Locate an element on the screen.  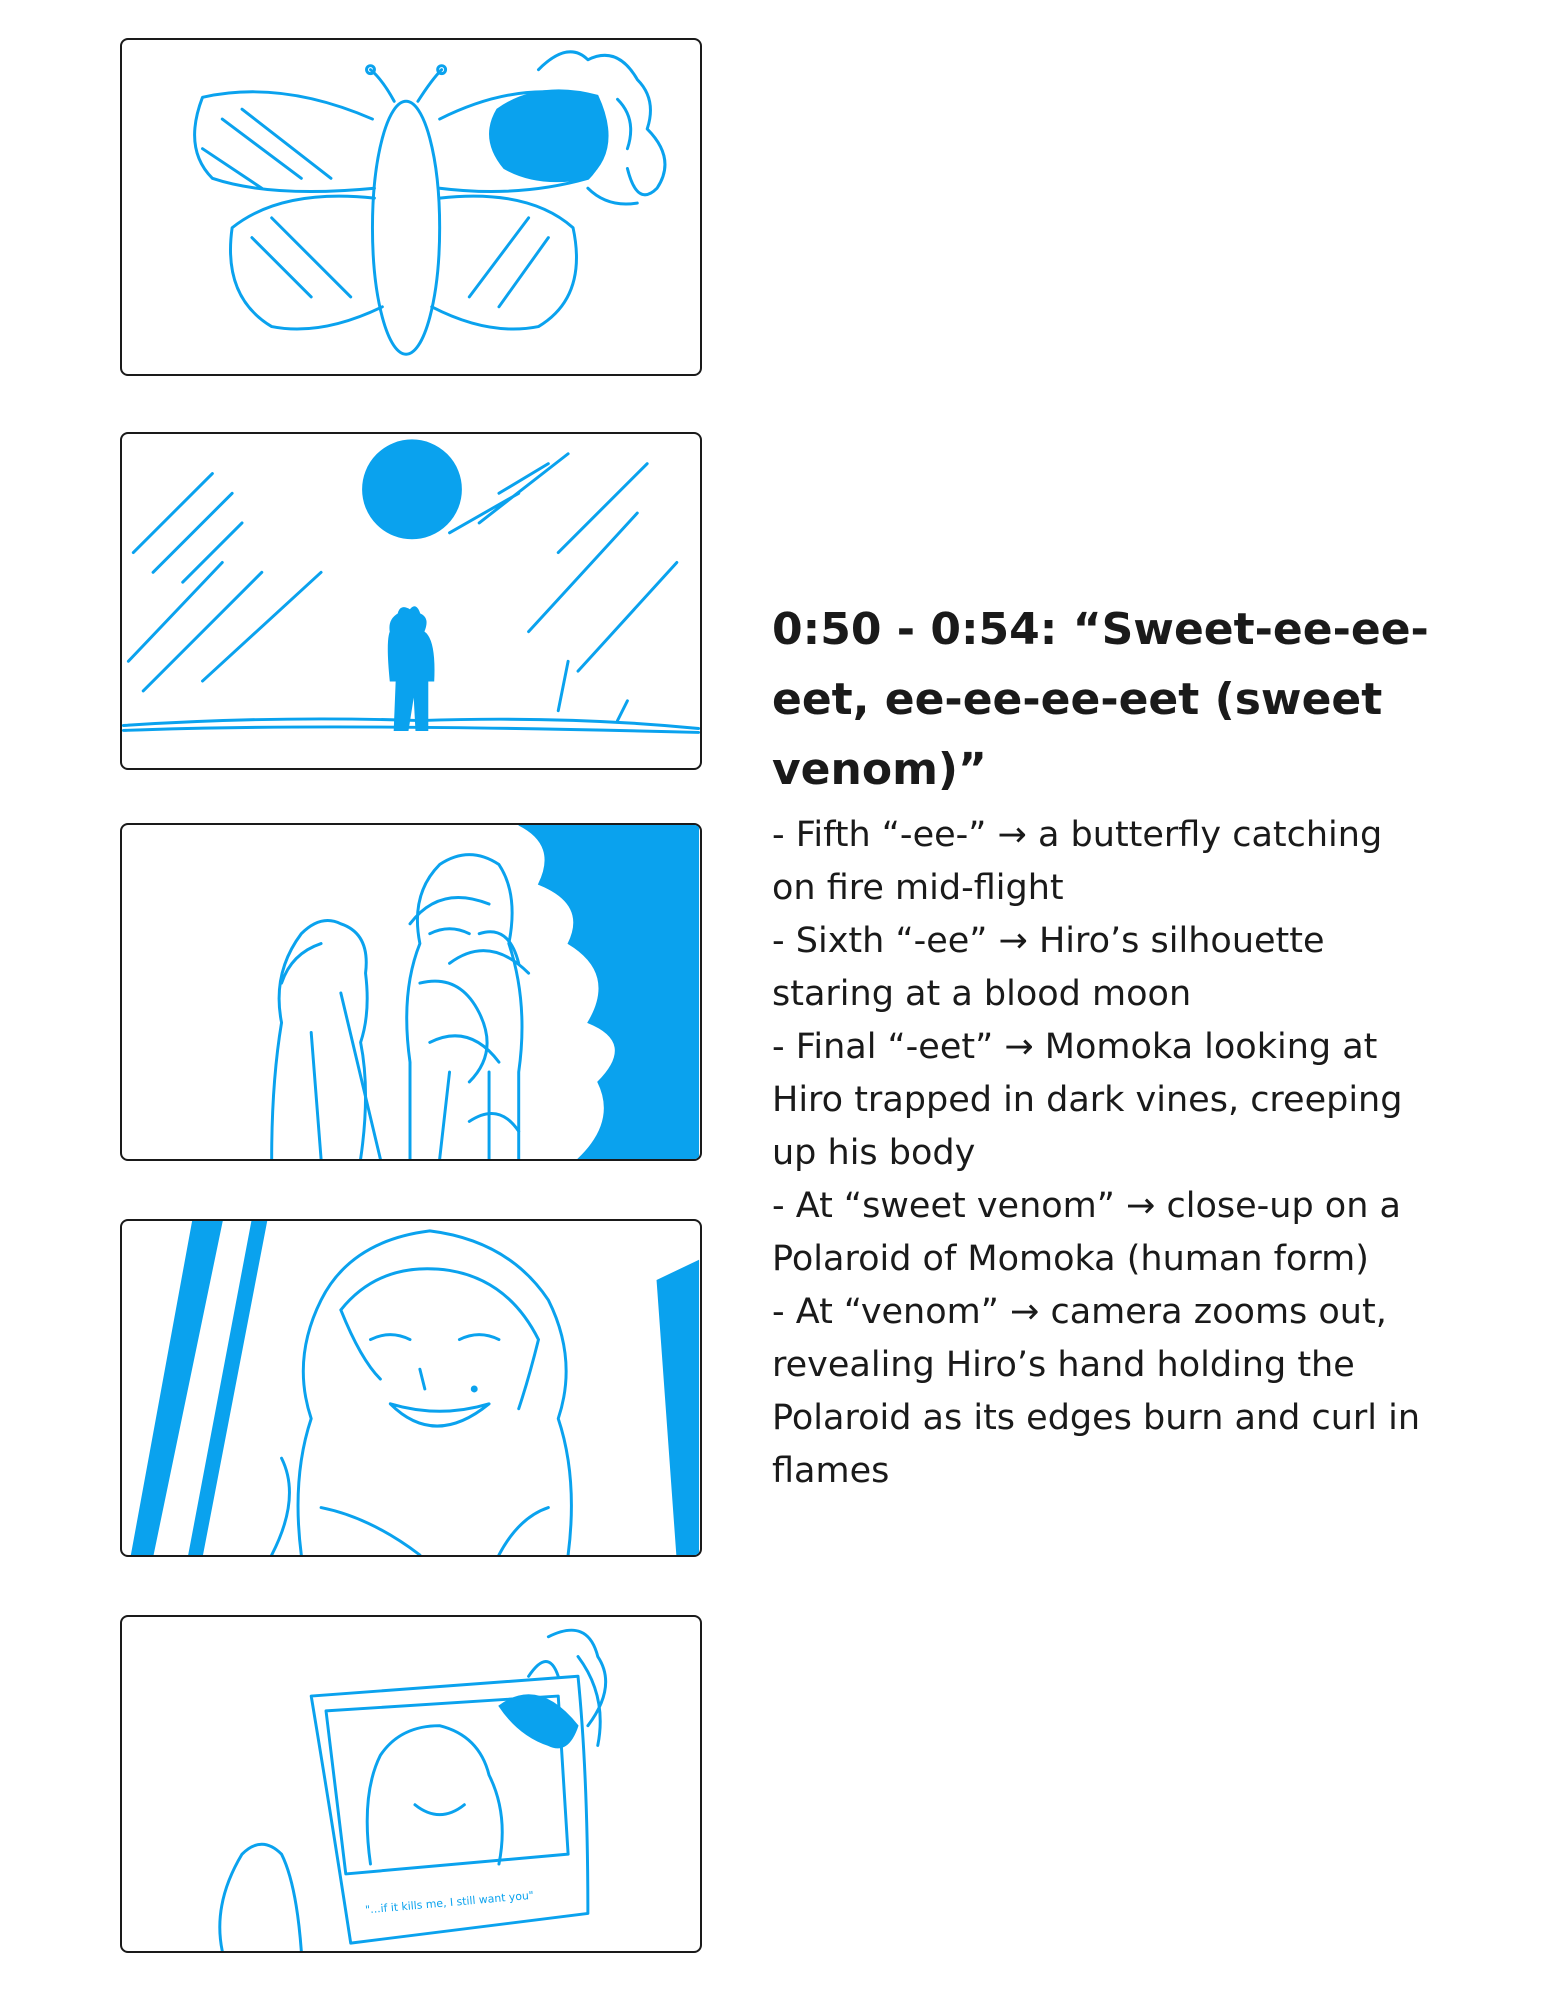
vines-sketch is located at coordinates (485, 992).